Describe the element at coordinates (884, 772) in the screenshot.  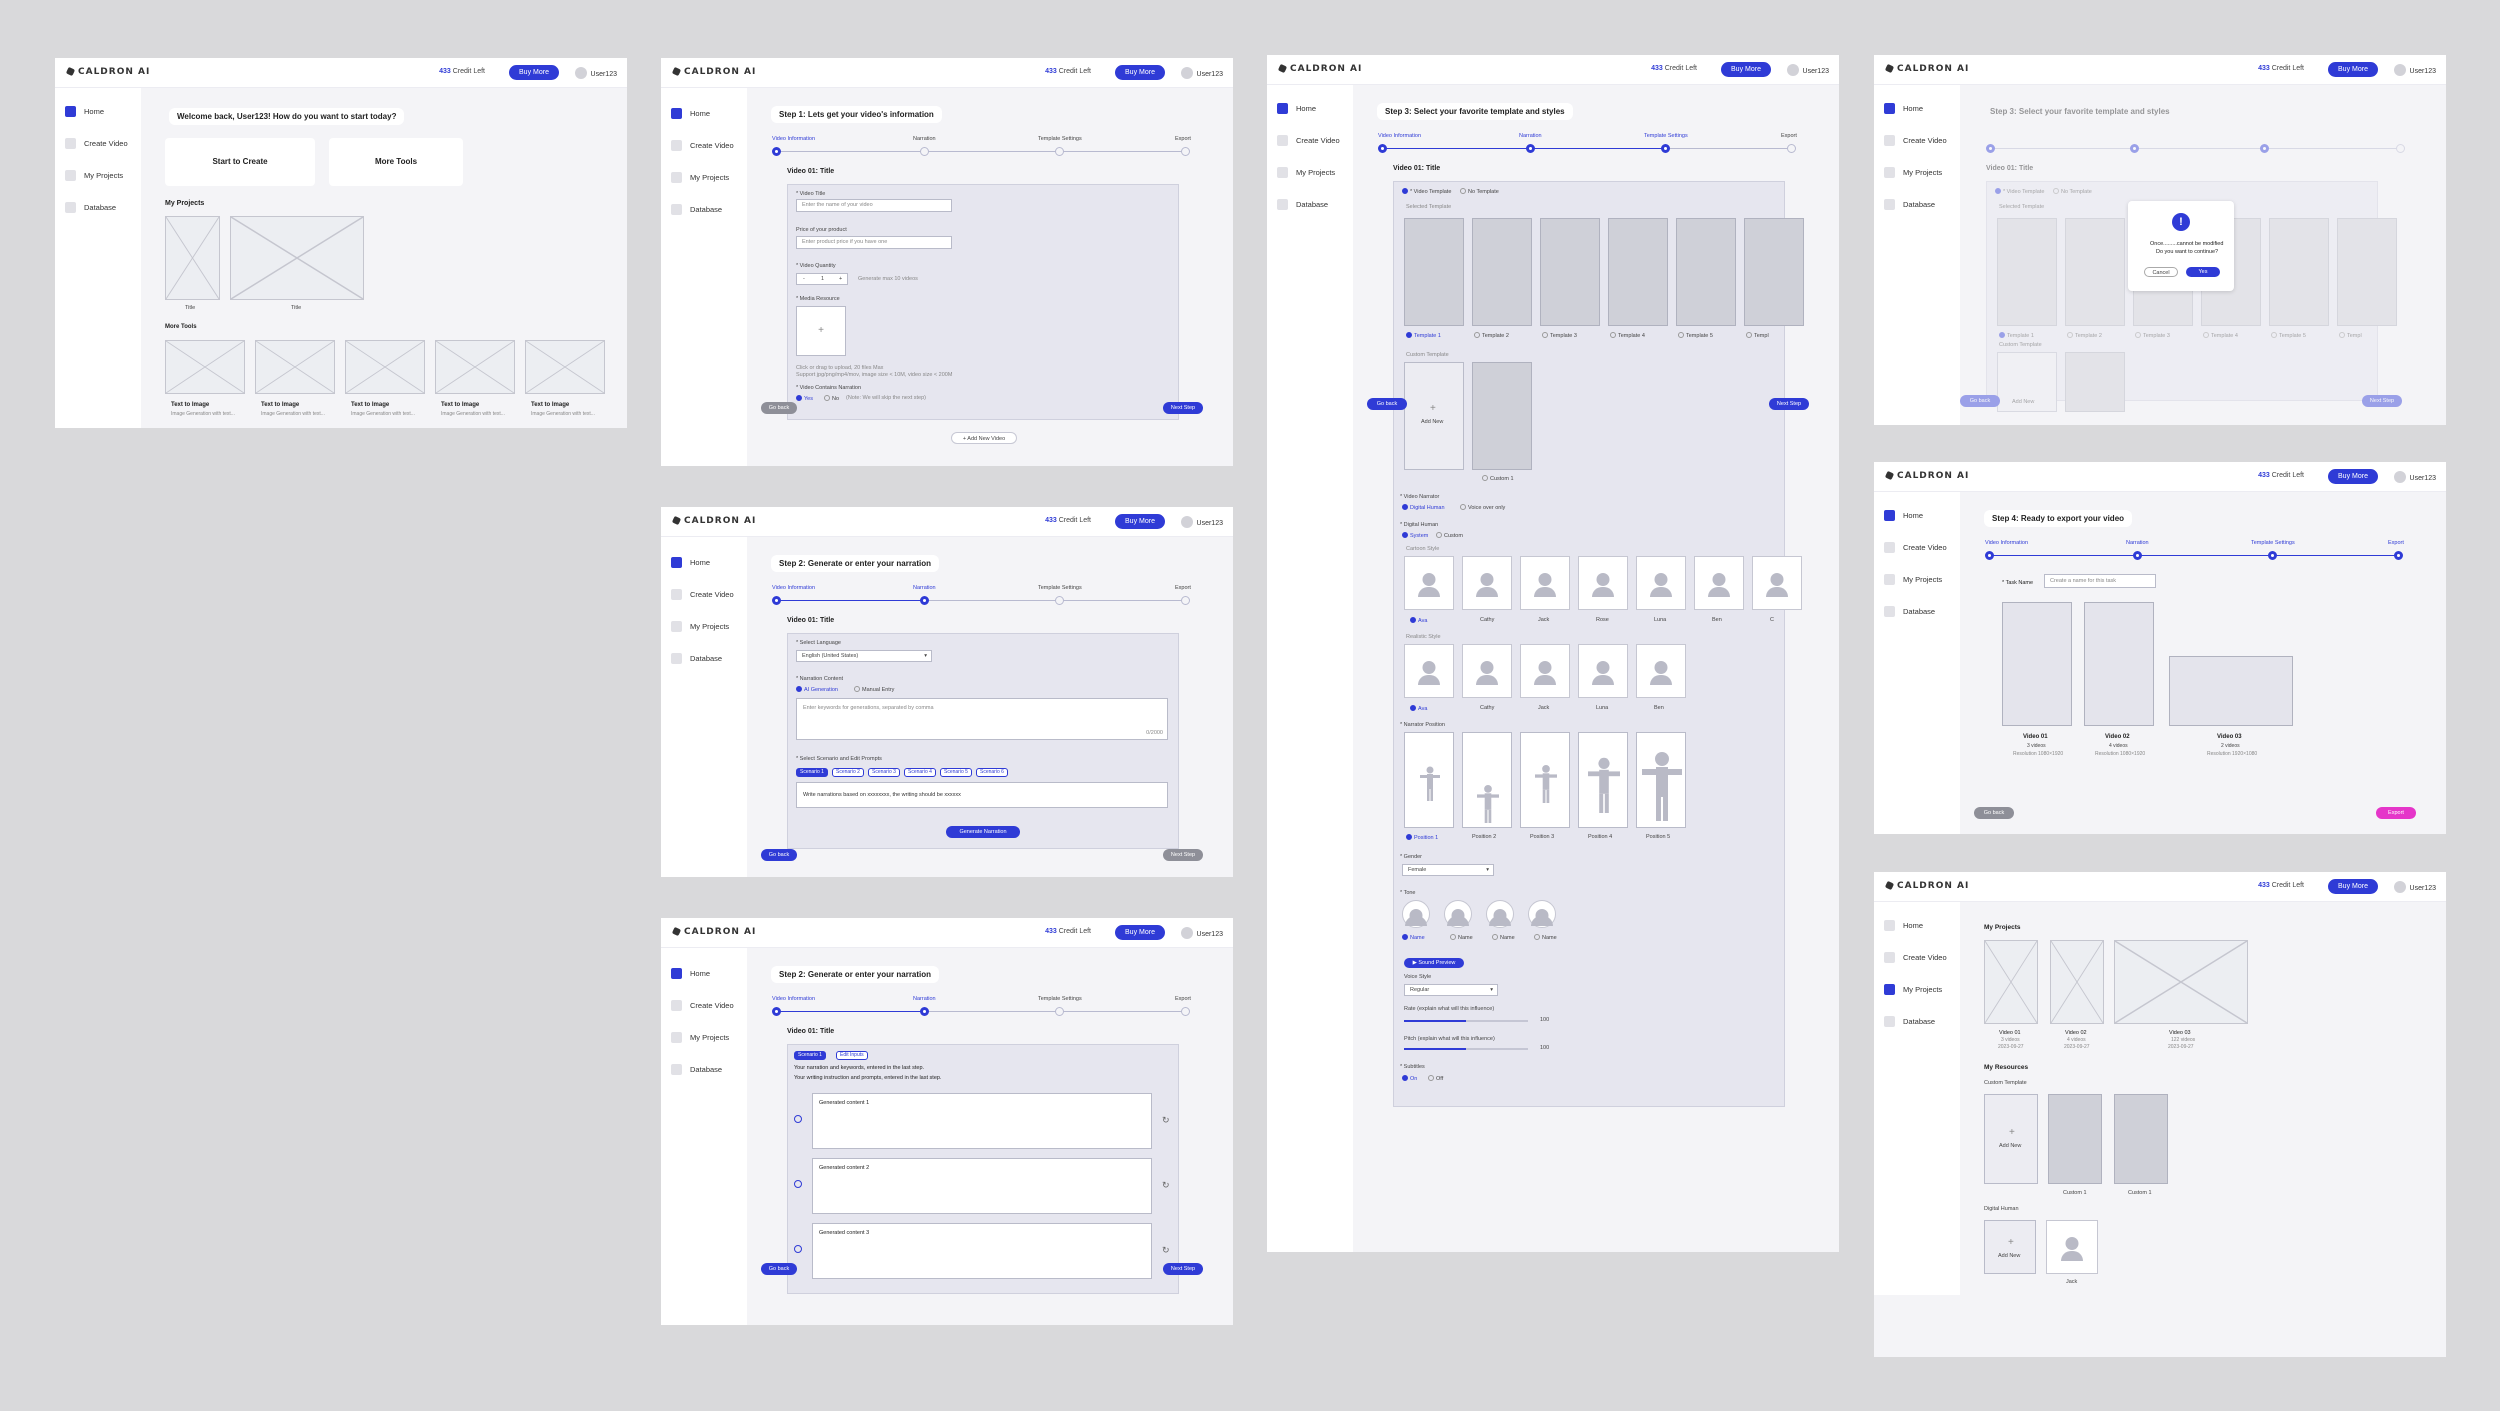
I see `scenario-tab: Scenario 3` at that location.